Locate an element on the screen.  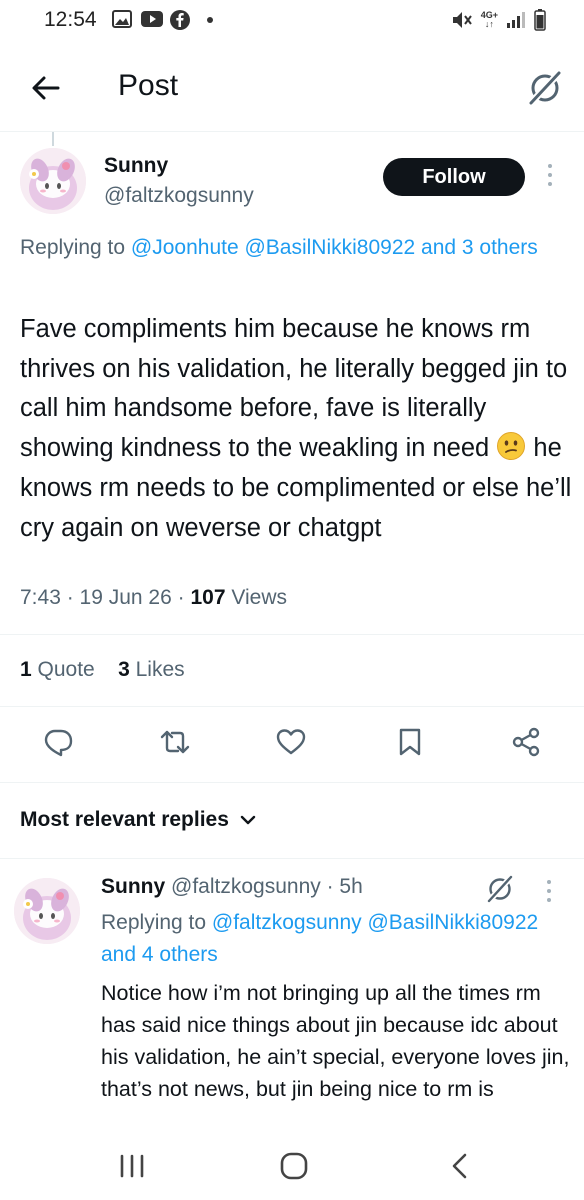
system-nav-bar is located at coordinates (292, 1163).